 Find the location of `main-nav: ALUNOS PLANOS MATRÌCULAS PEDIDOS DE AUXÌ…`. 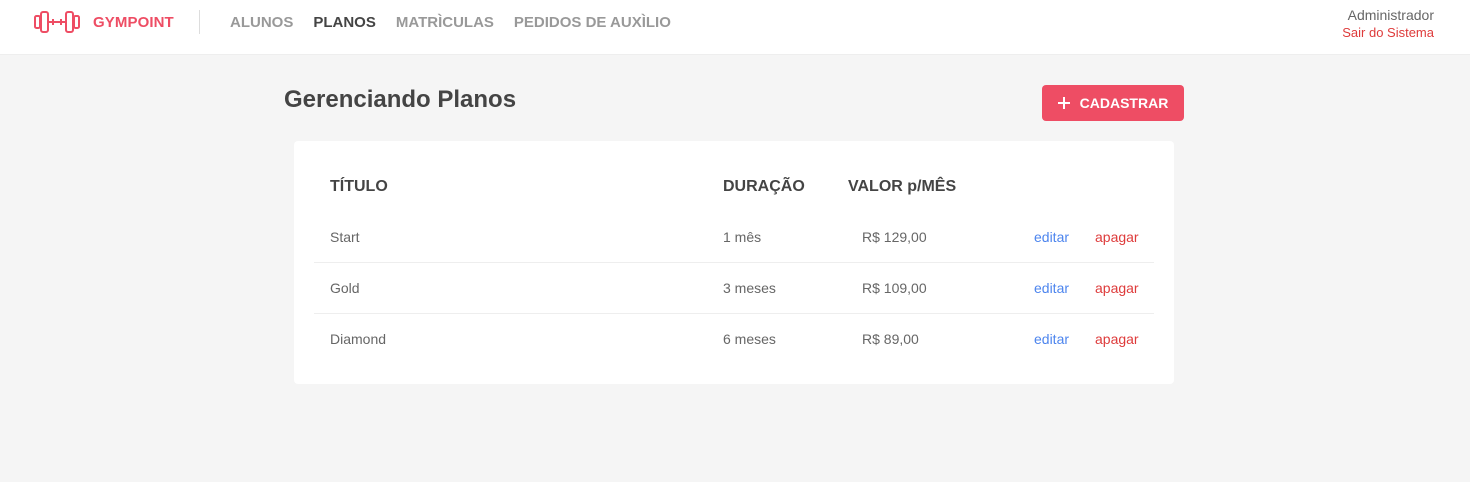

main-nav: ALUNOS PLANOS MATRÌCULAS PEDIDOS DE AUXÌ… is located at coordinates (460, 22).